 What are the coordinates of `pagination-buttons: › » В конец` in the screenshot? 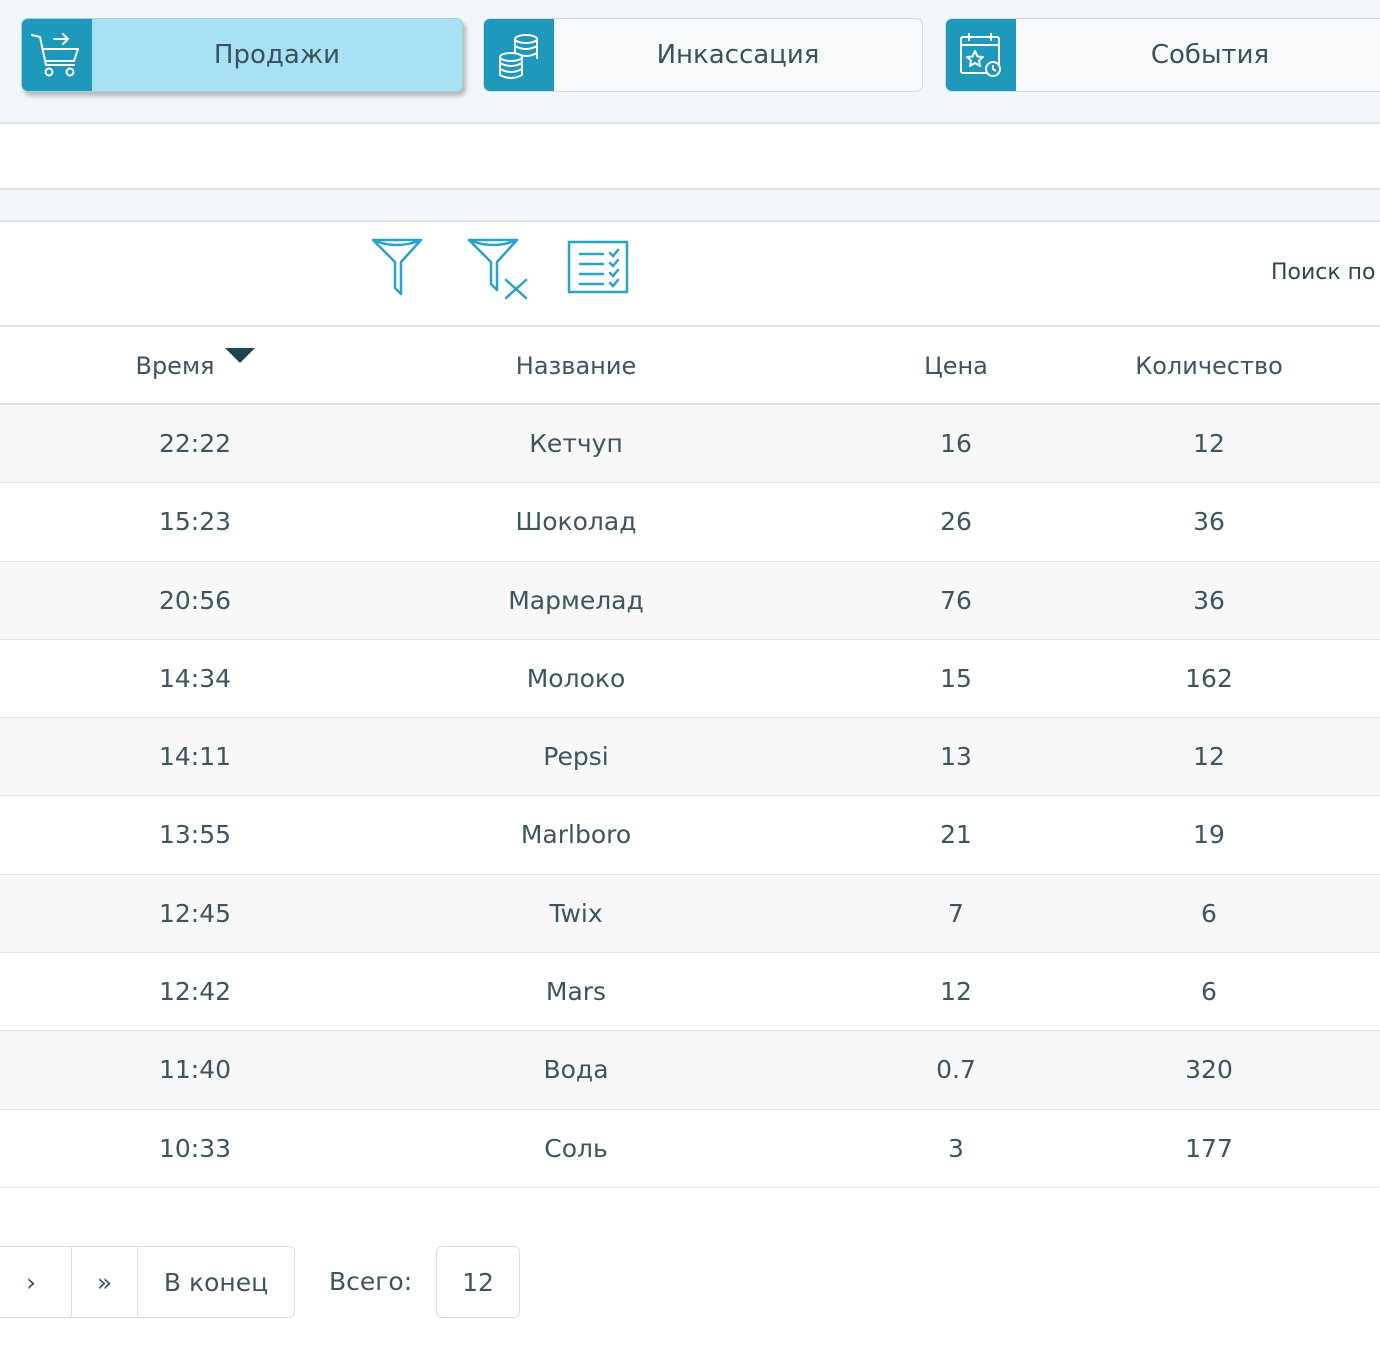 It's located at (147, 1282).